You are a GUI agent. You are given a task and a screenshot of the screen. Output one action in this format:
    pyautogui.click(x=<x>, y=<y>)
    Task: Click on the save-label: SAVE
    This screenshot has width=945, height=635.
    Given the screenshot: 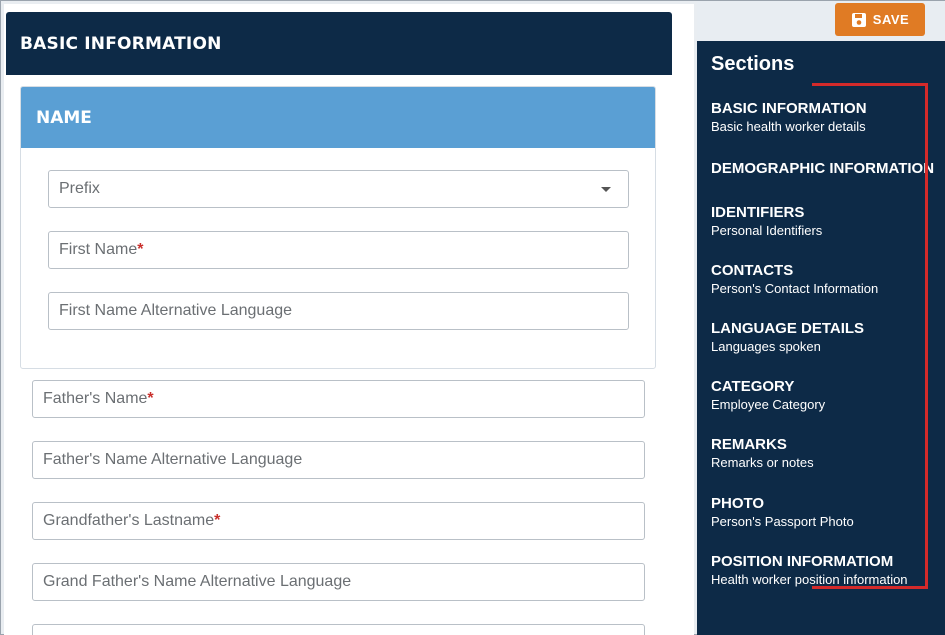 What is the action you would take?
    pyautogui.click(x=891, y=19)
    